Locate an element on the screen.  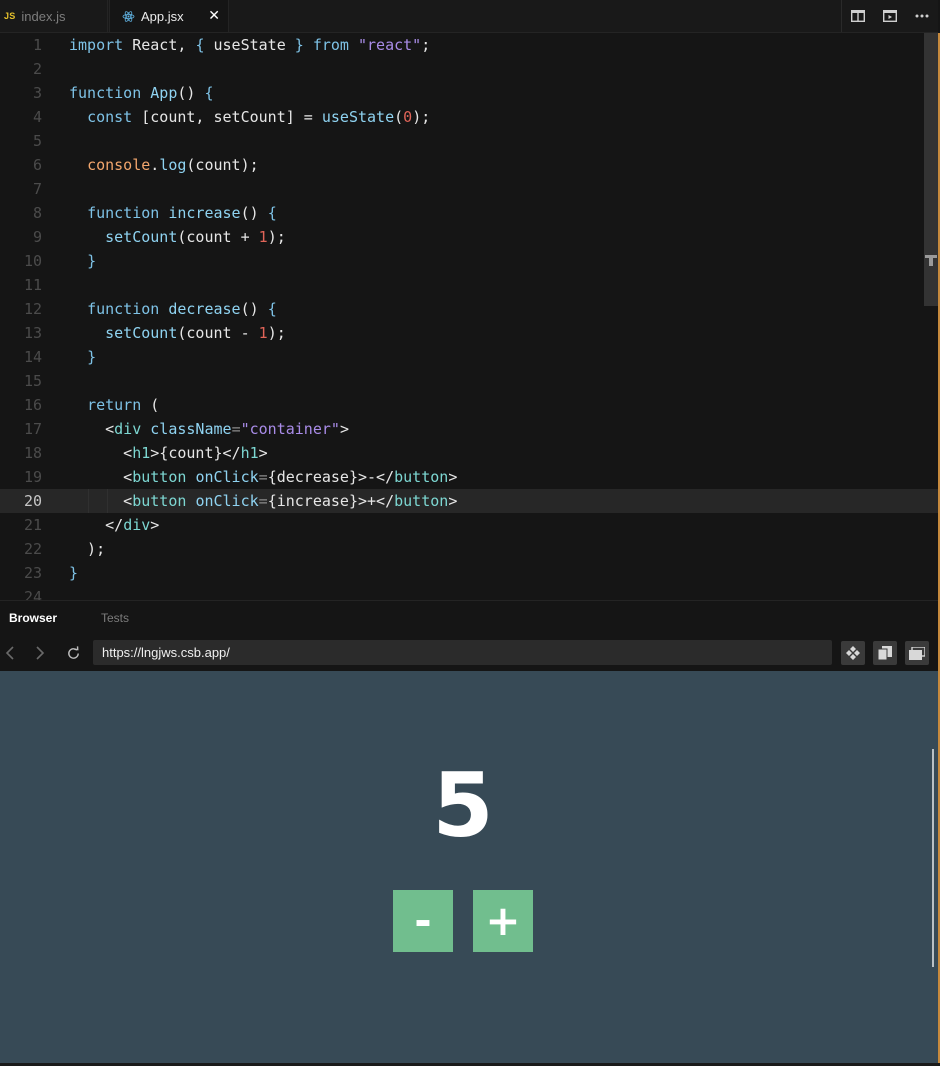
forward-icon is located at coordinates (40, 653).